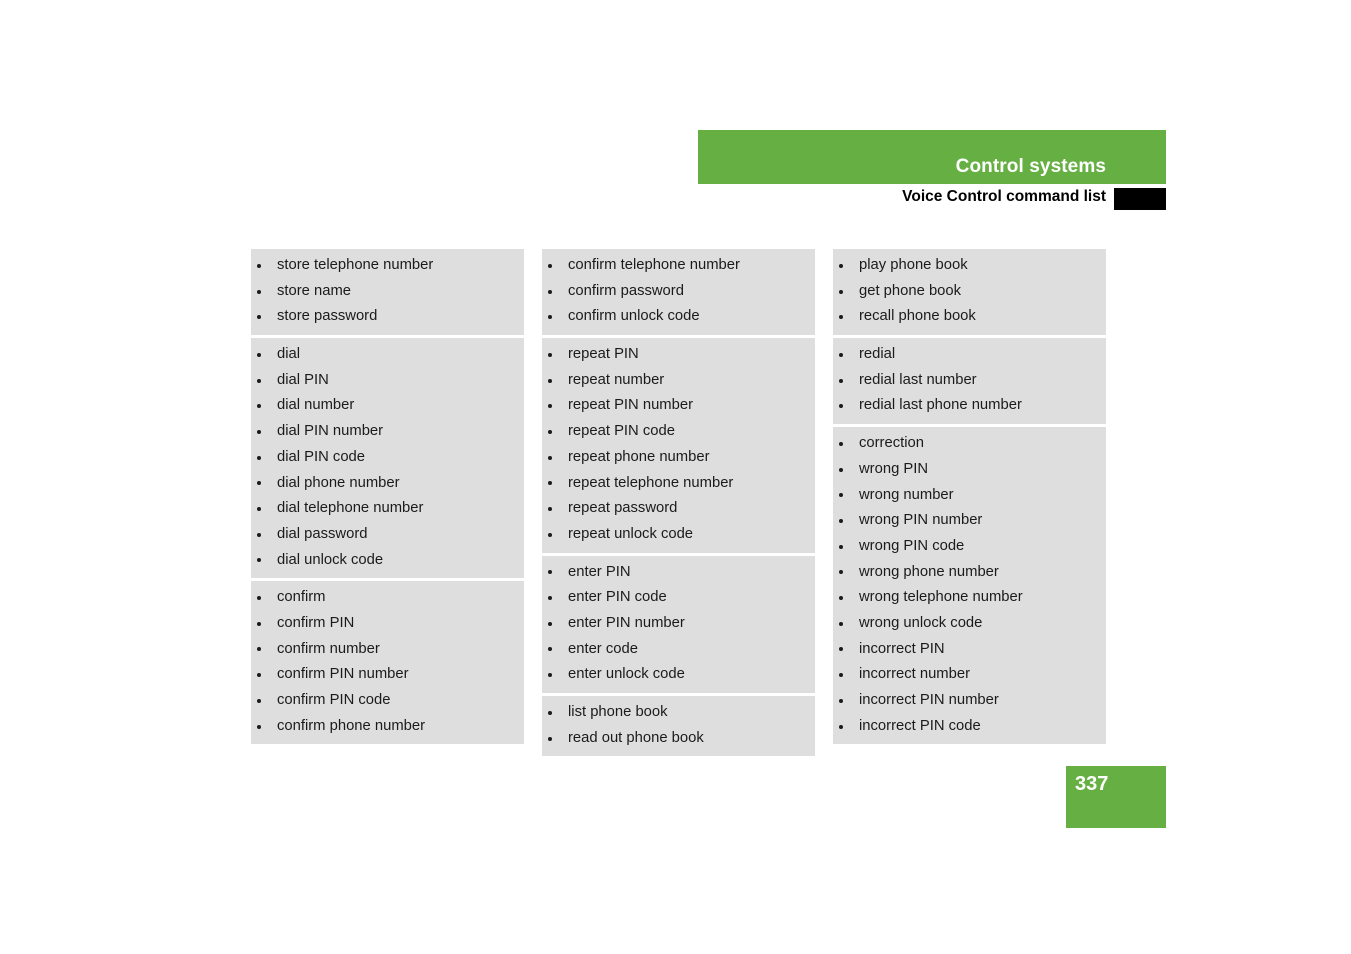  Describe the element at coordinates (350, 508) in the screenshot. I see `command-label: dial telephone number` at that location.